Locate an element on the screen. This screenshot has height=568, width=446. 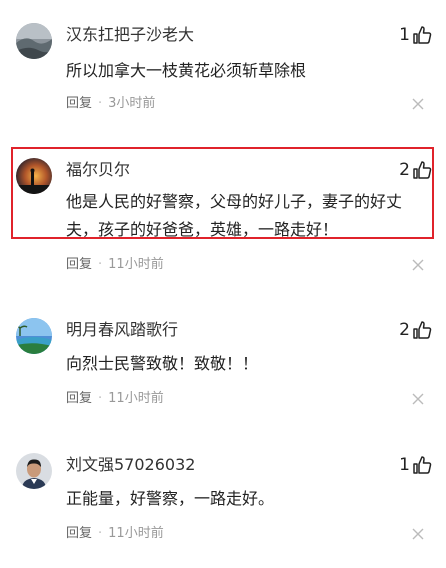
comment-meta: 回复 · 3小时前 is located at coordinates (110, 104).